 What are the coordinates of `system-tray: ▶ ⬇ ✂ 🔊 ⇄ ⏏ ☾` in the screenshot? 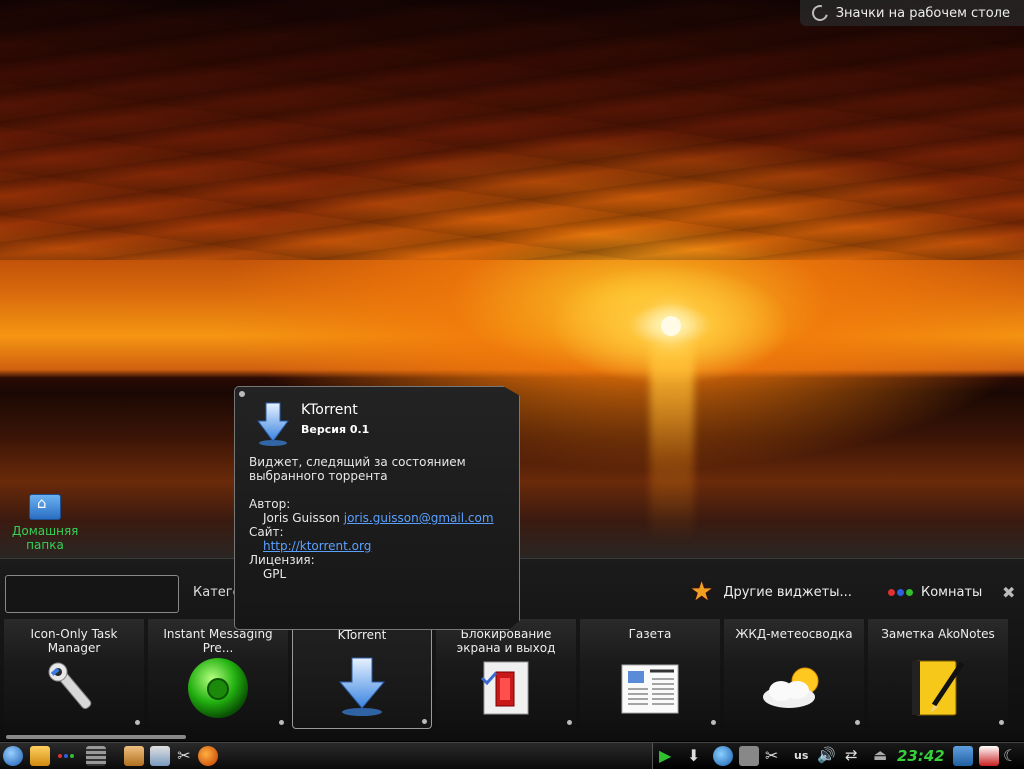 It's located at (838, 756).